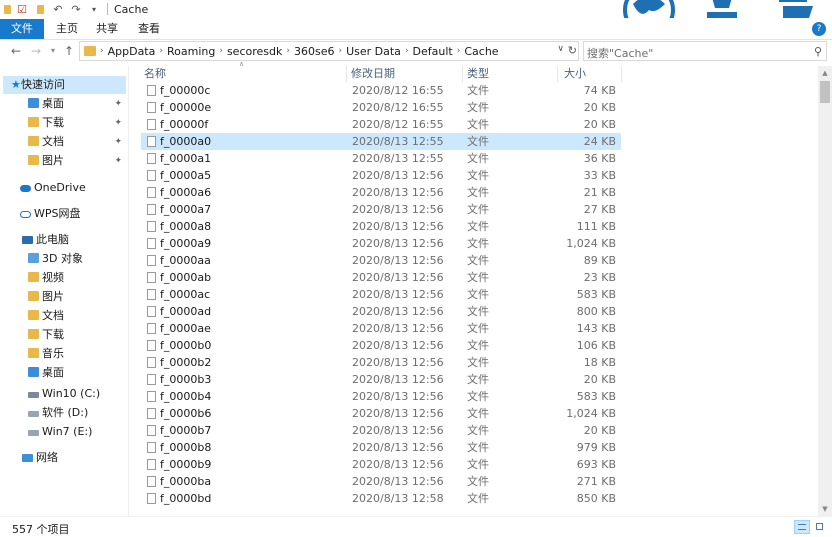 The height and width of the screenshot is (537, 832). Describe the element at coordinates (381, 243) in the screenshot. I see `file-row: f_0000a9 2020/8/13 12:56 文件 1,024 KB` at that location.